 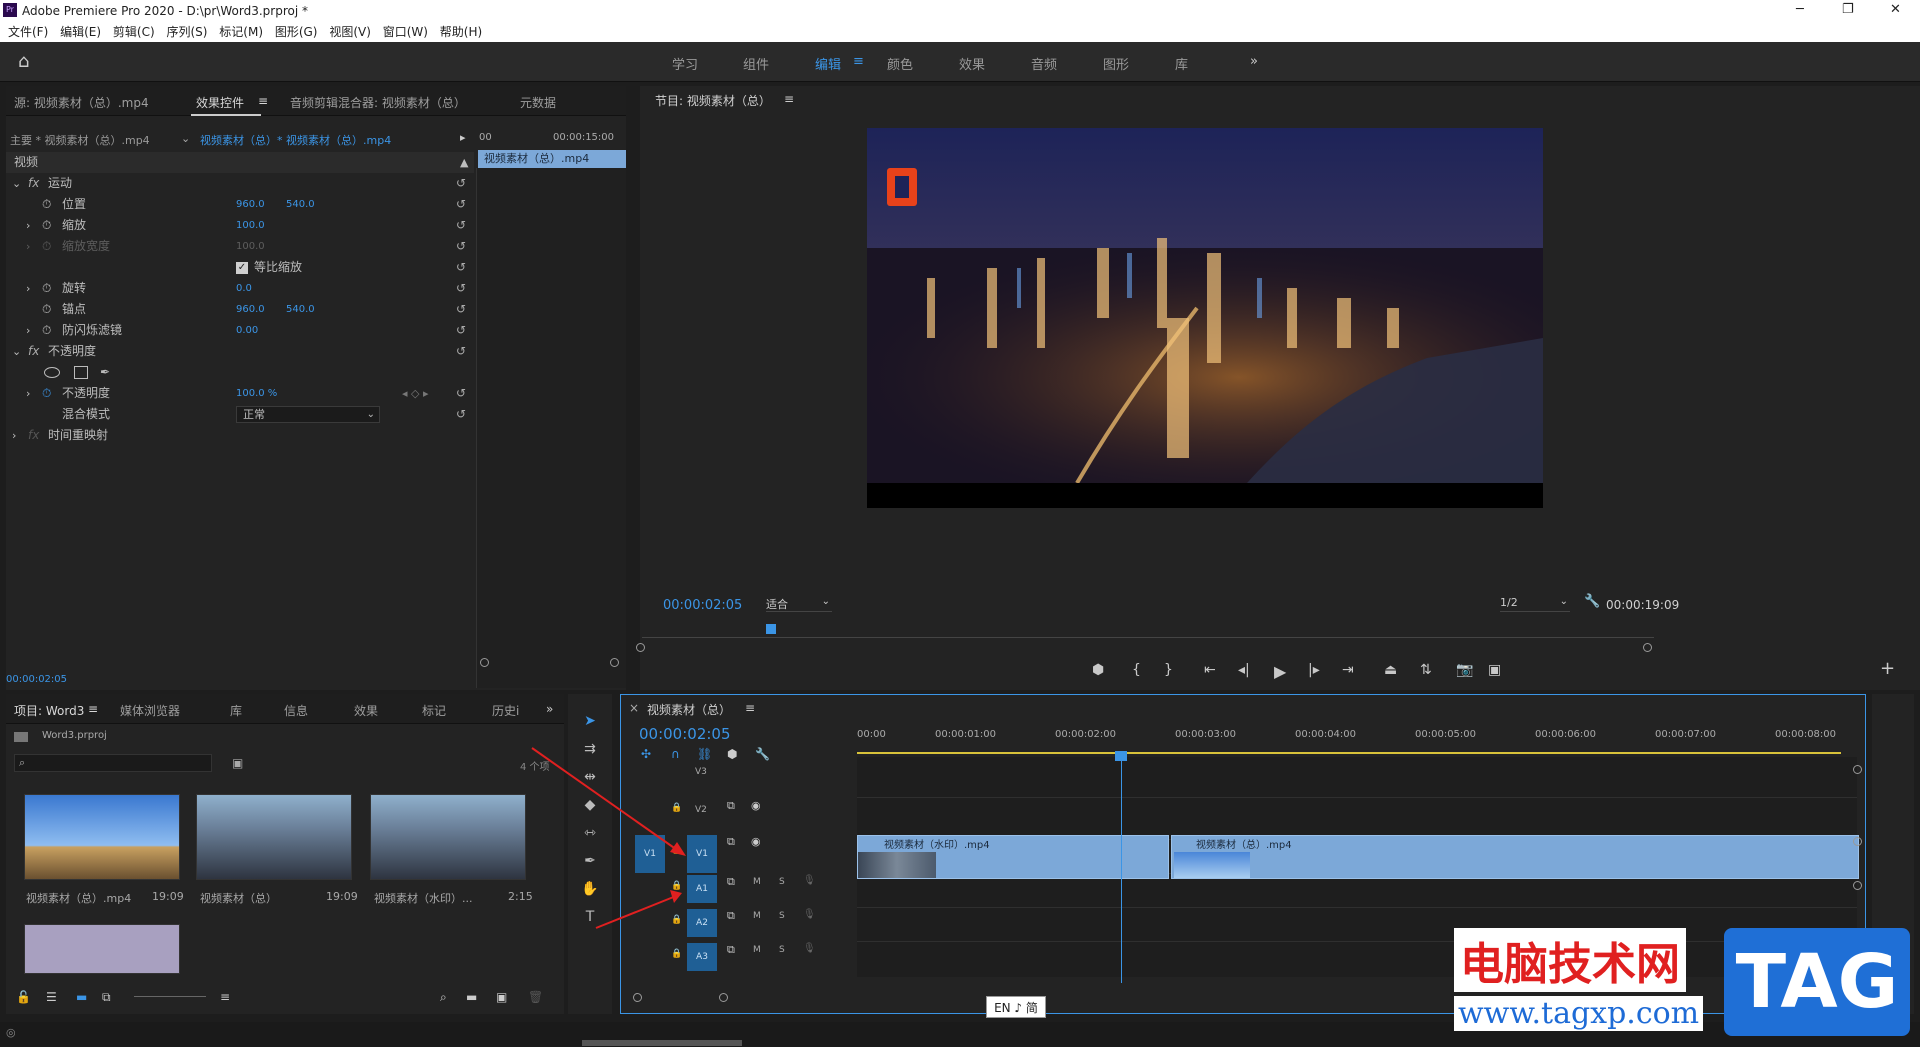 I want to click on ime-indicator: EN ♪ 简, so click(x=1016, y=1007).